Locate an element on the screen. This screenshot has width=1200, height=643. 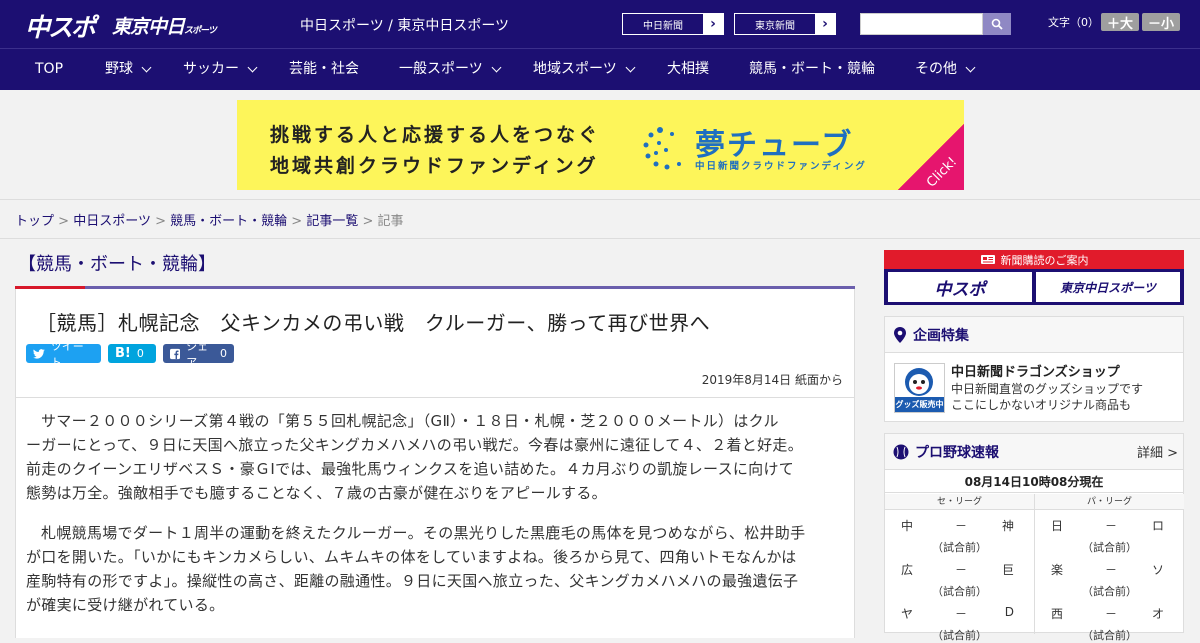
tokyo-shimbun-label: 東京新聞 is located at coordinates (775, 26).